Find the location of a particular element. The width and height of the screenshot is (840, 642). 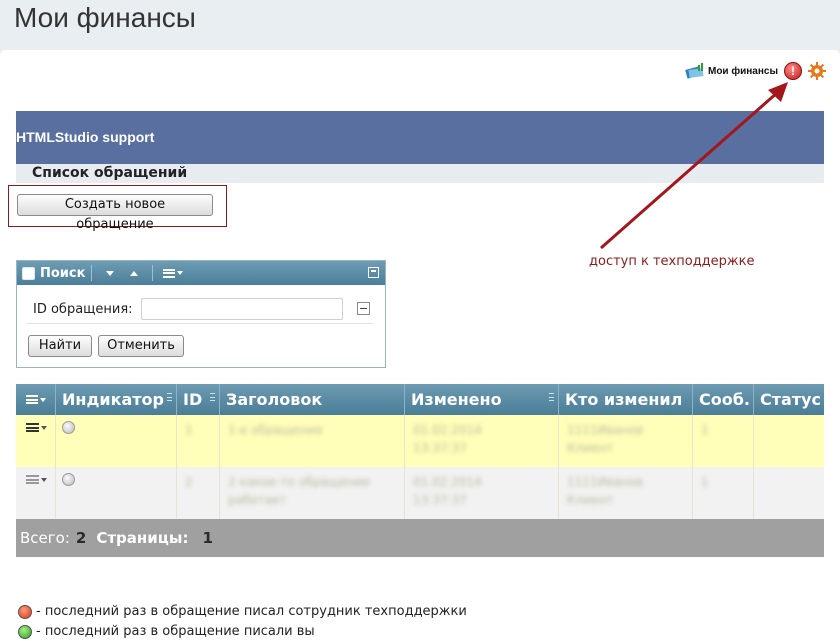

column-label: Сооб. is located at coordinates (724, 399).